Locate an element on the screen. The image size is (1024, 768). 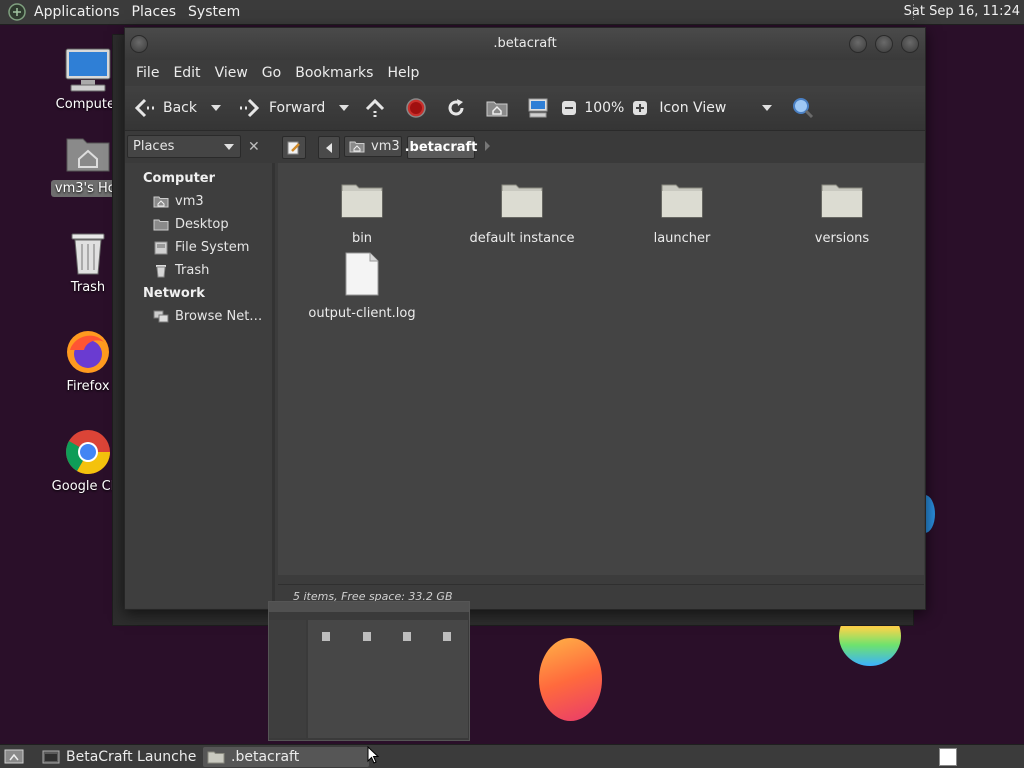
zoom-out-button is located at coordinates (569, 108).